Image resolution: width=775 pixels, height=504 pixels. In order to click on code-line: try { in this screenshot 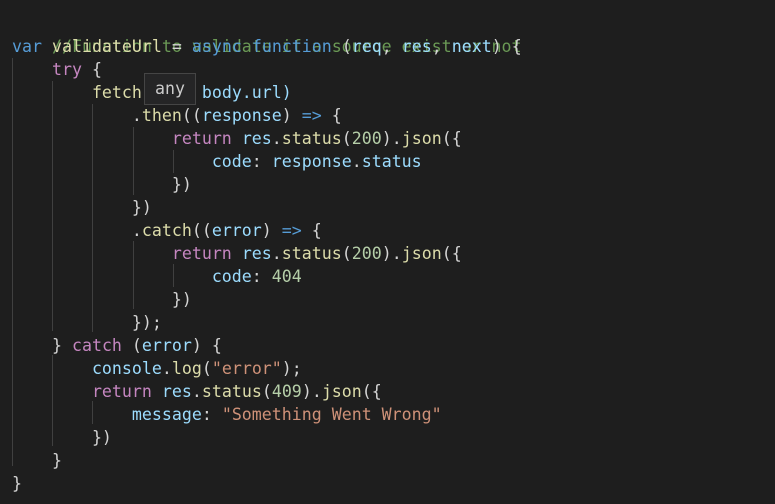, I will do `click(57, 70)`.